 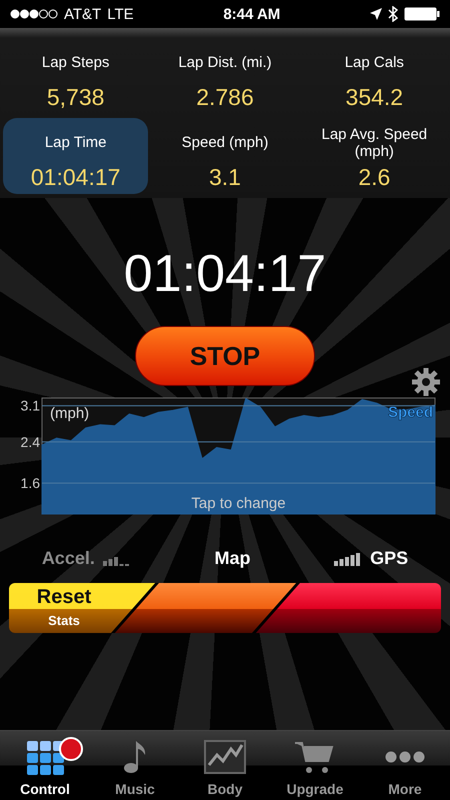 I want to click on stat-label: Lap Avg. Speed (mph), so click(x=374, y=143).